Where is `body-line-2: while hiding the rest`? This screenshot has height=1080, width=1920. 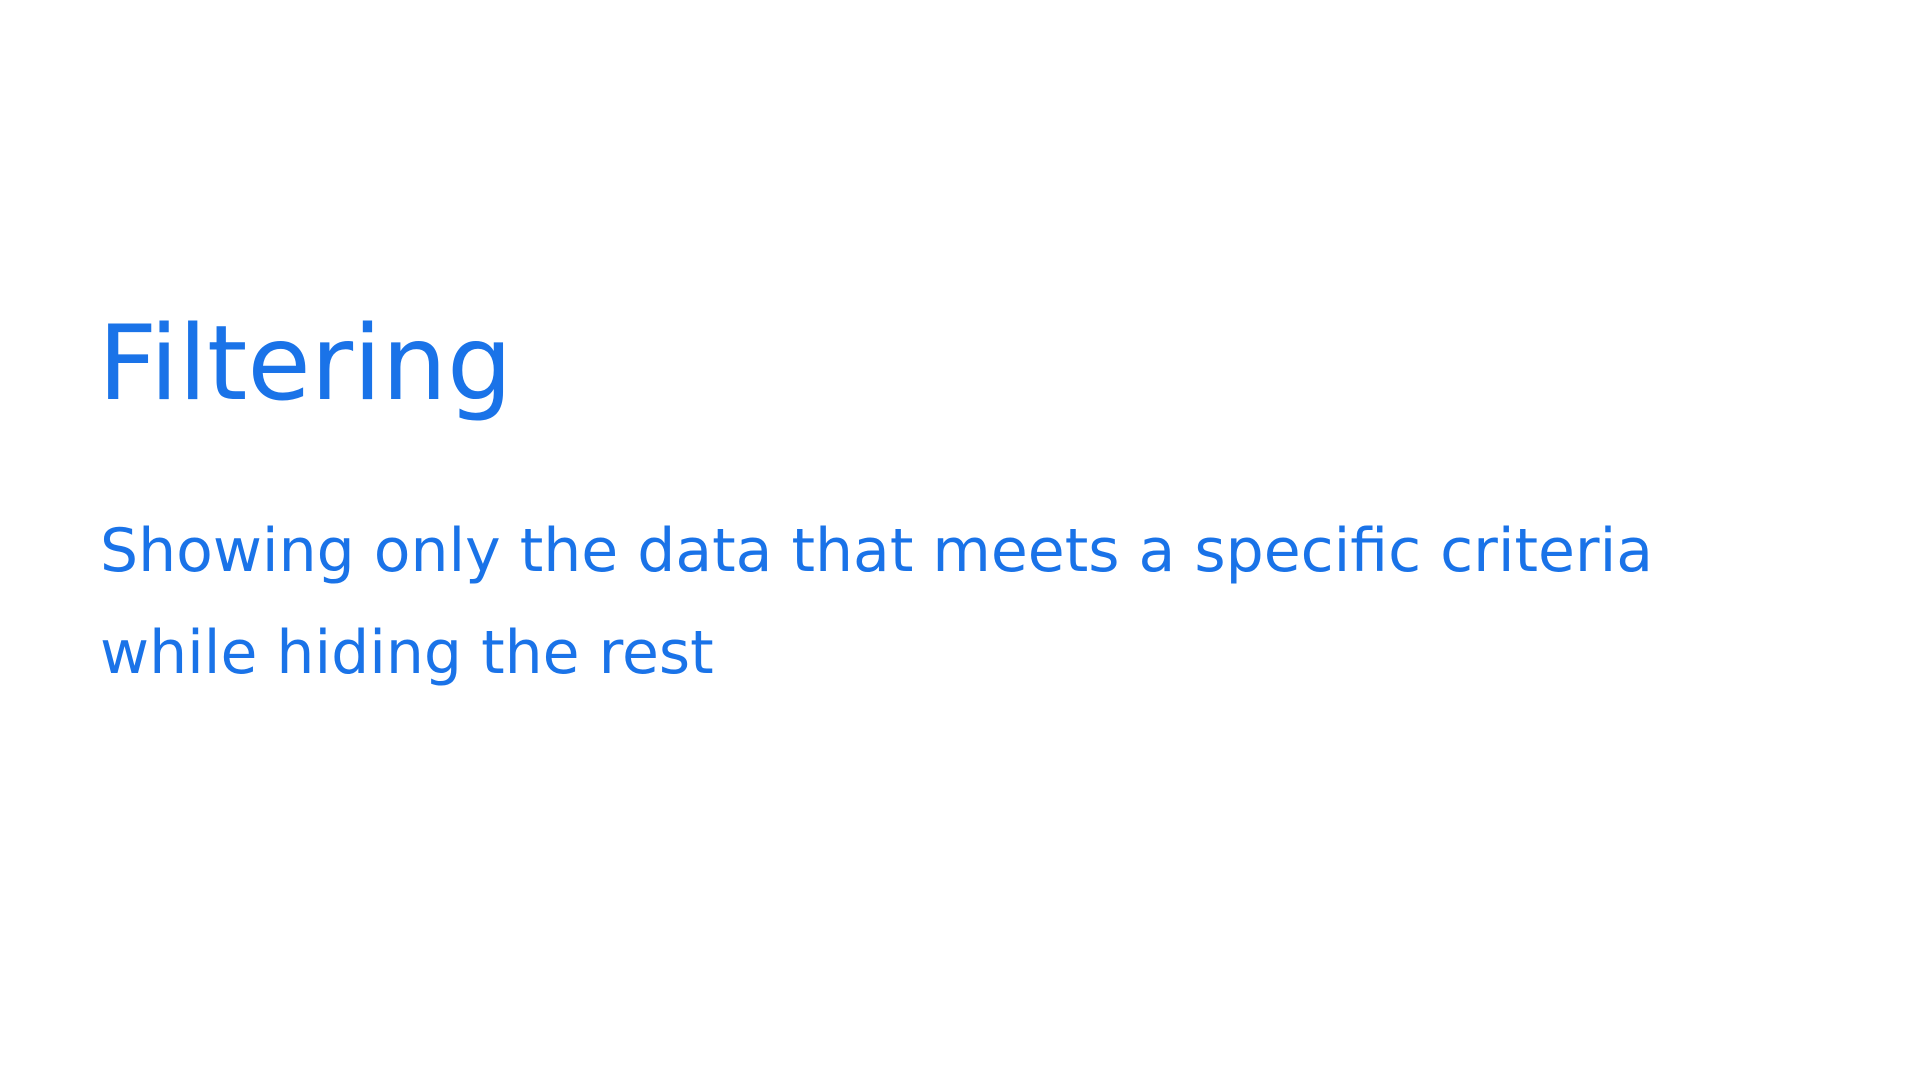
body-line-2: while hiding the rest is located at coordinates (407, 653).